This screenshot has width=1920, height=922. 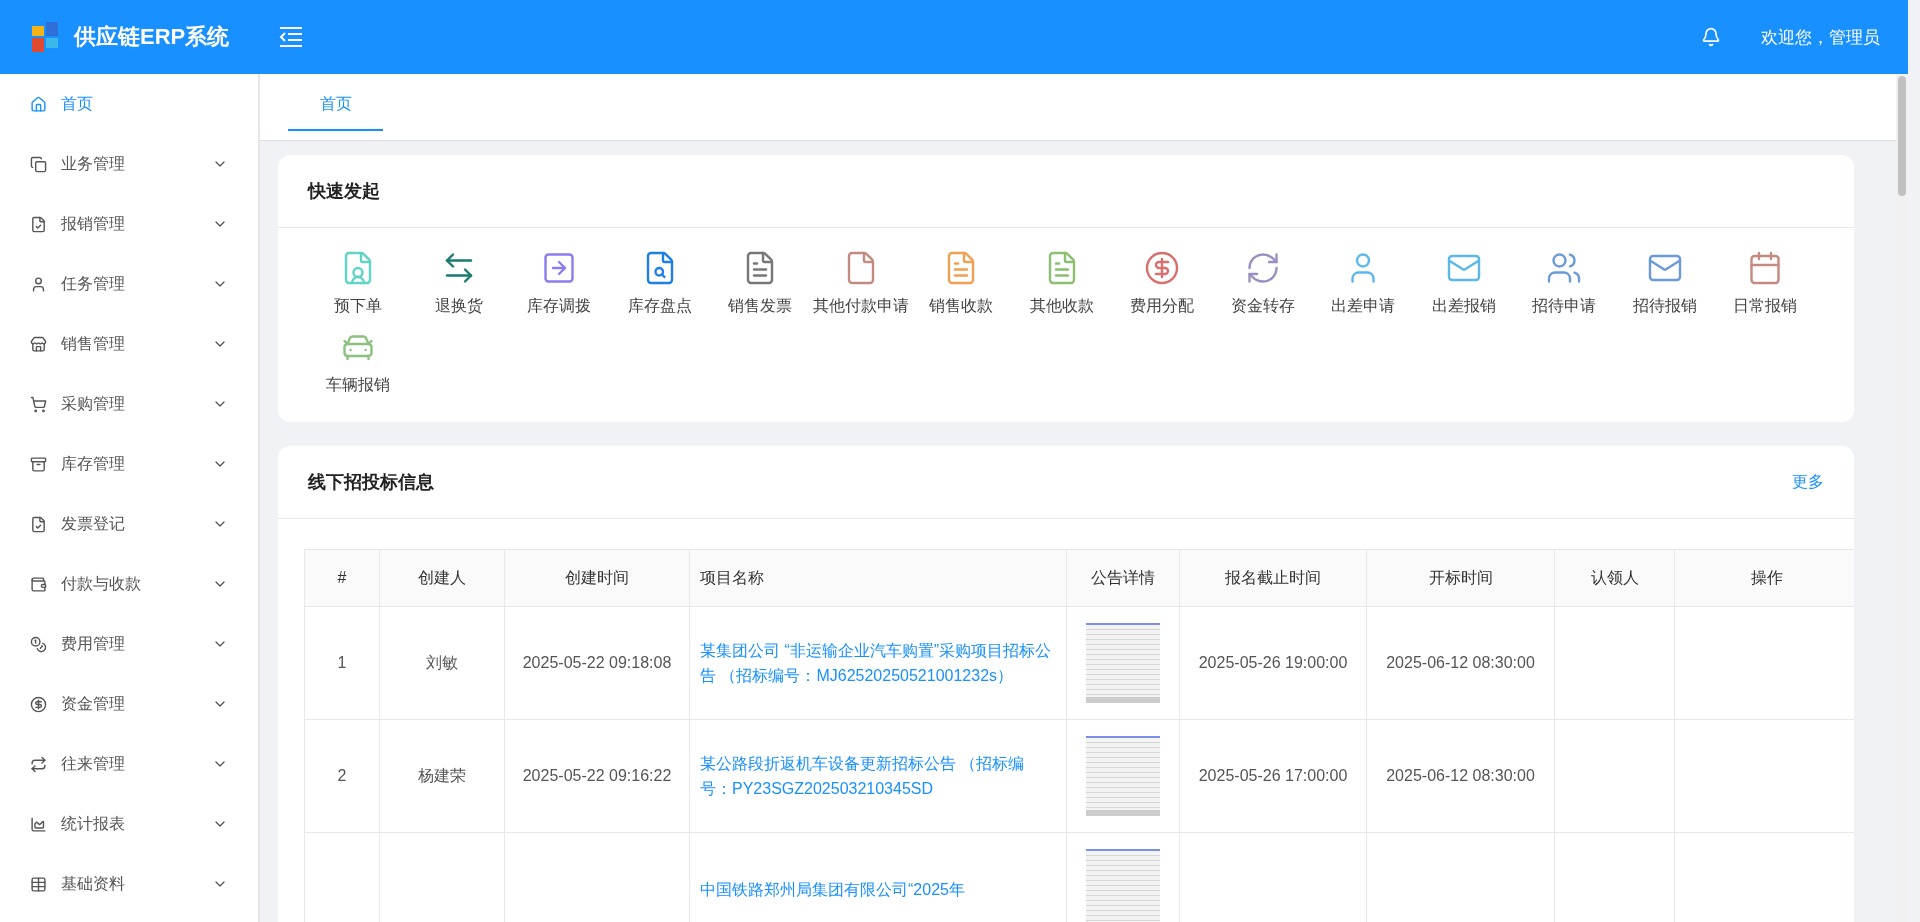 What do you see at coordinates (371, 482) in the screenshot?
I see `card-title: 线下招投标信息` at bounding box center [371, 482].